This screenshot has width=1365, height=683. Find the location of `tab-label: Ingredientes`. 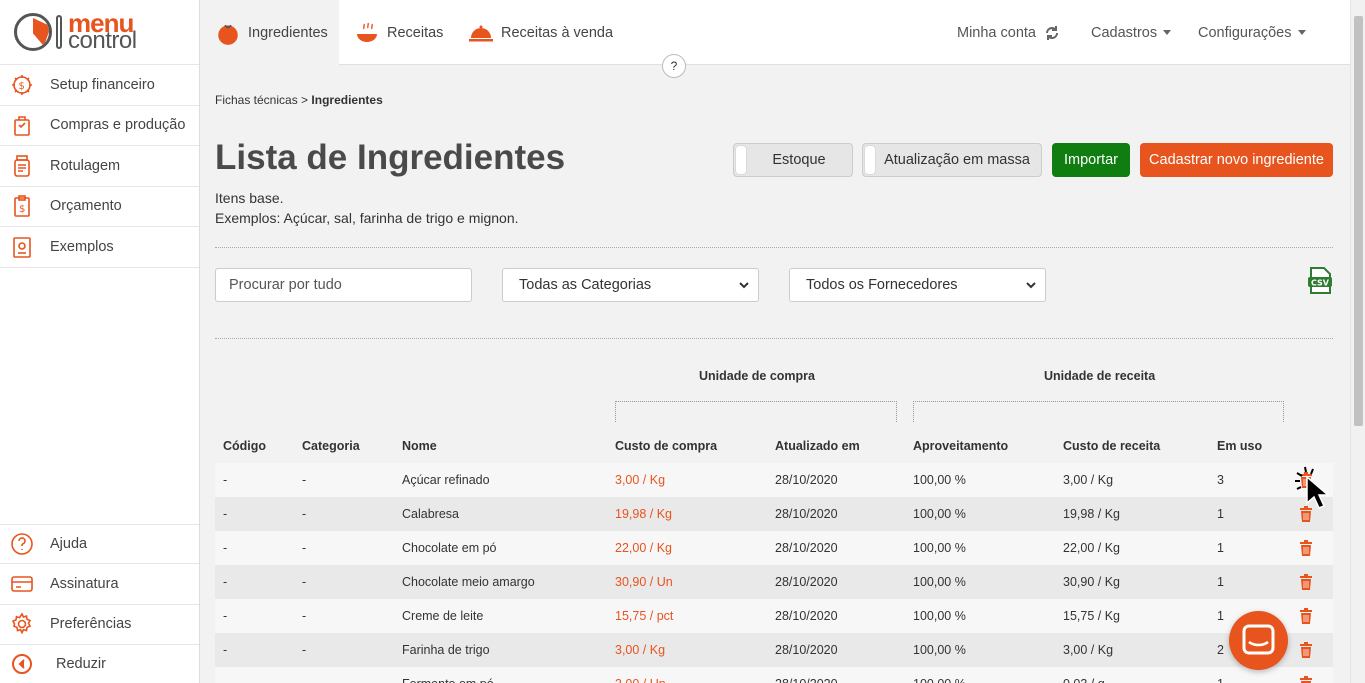

tab-label: Ingredientes is located at coordinates (288, 32).